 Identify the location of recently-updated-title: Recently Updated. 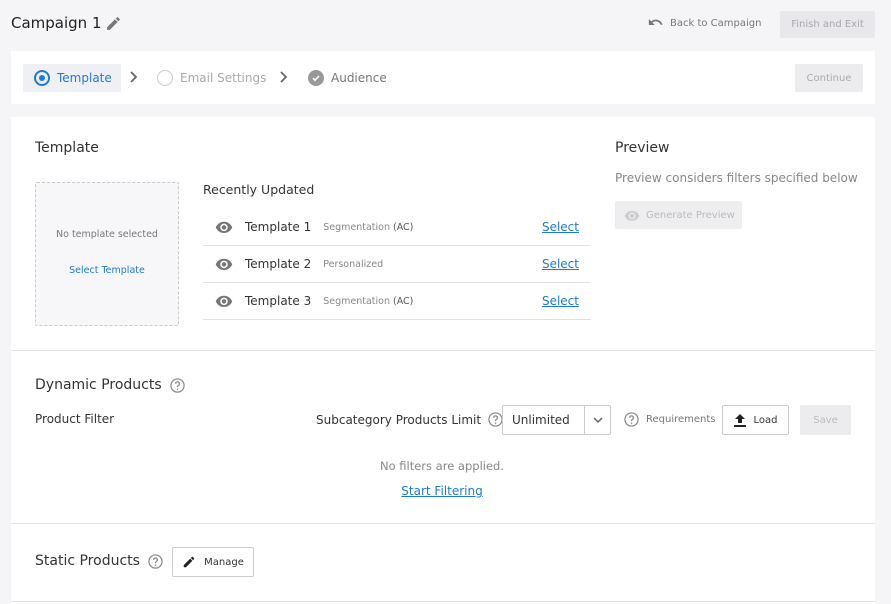
(259, 189).